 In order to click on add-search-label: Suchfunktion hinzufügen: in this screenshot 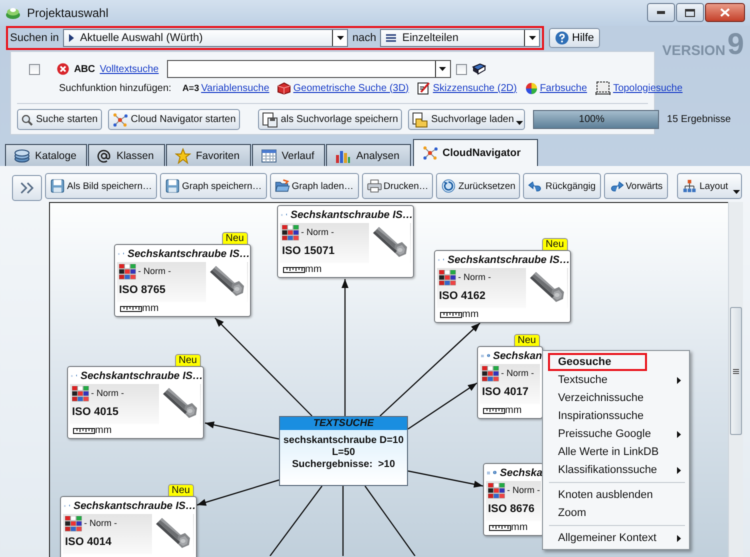, I will do `click(115, 88)`.